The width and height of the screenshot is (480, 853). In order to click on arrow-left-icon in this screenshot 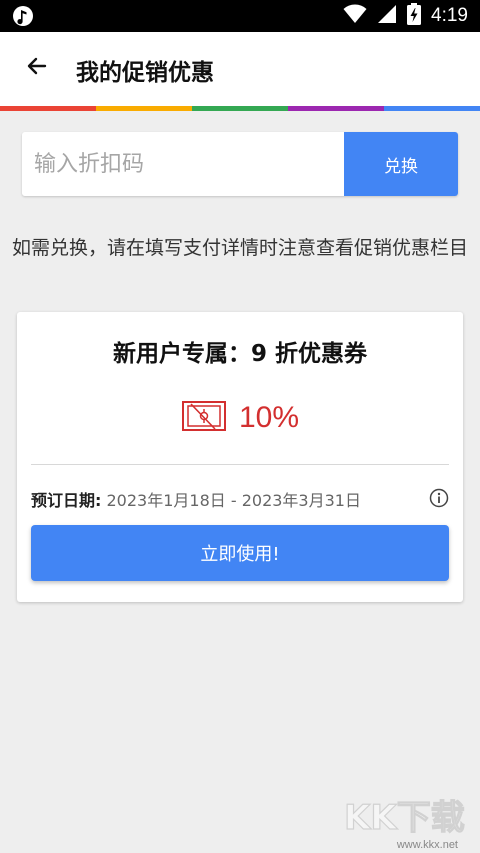, I will do `click(37, 68)`.